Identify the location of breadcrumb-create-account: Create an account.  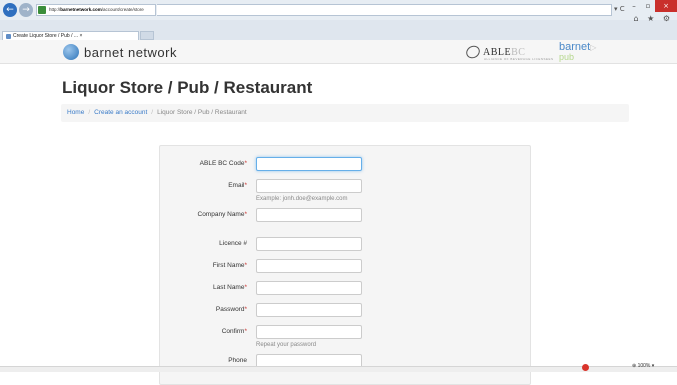
(120, 112).